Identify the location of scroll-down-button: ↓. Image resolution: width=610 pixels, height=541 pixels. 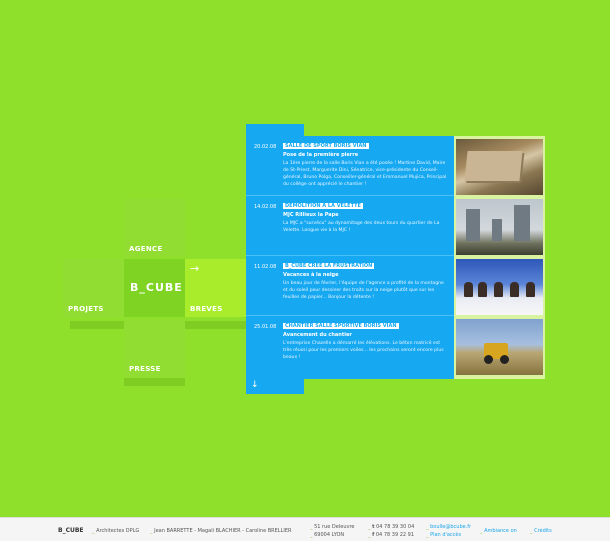
(275, 386).